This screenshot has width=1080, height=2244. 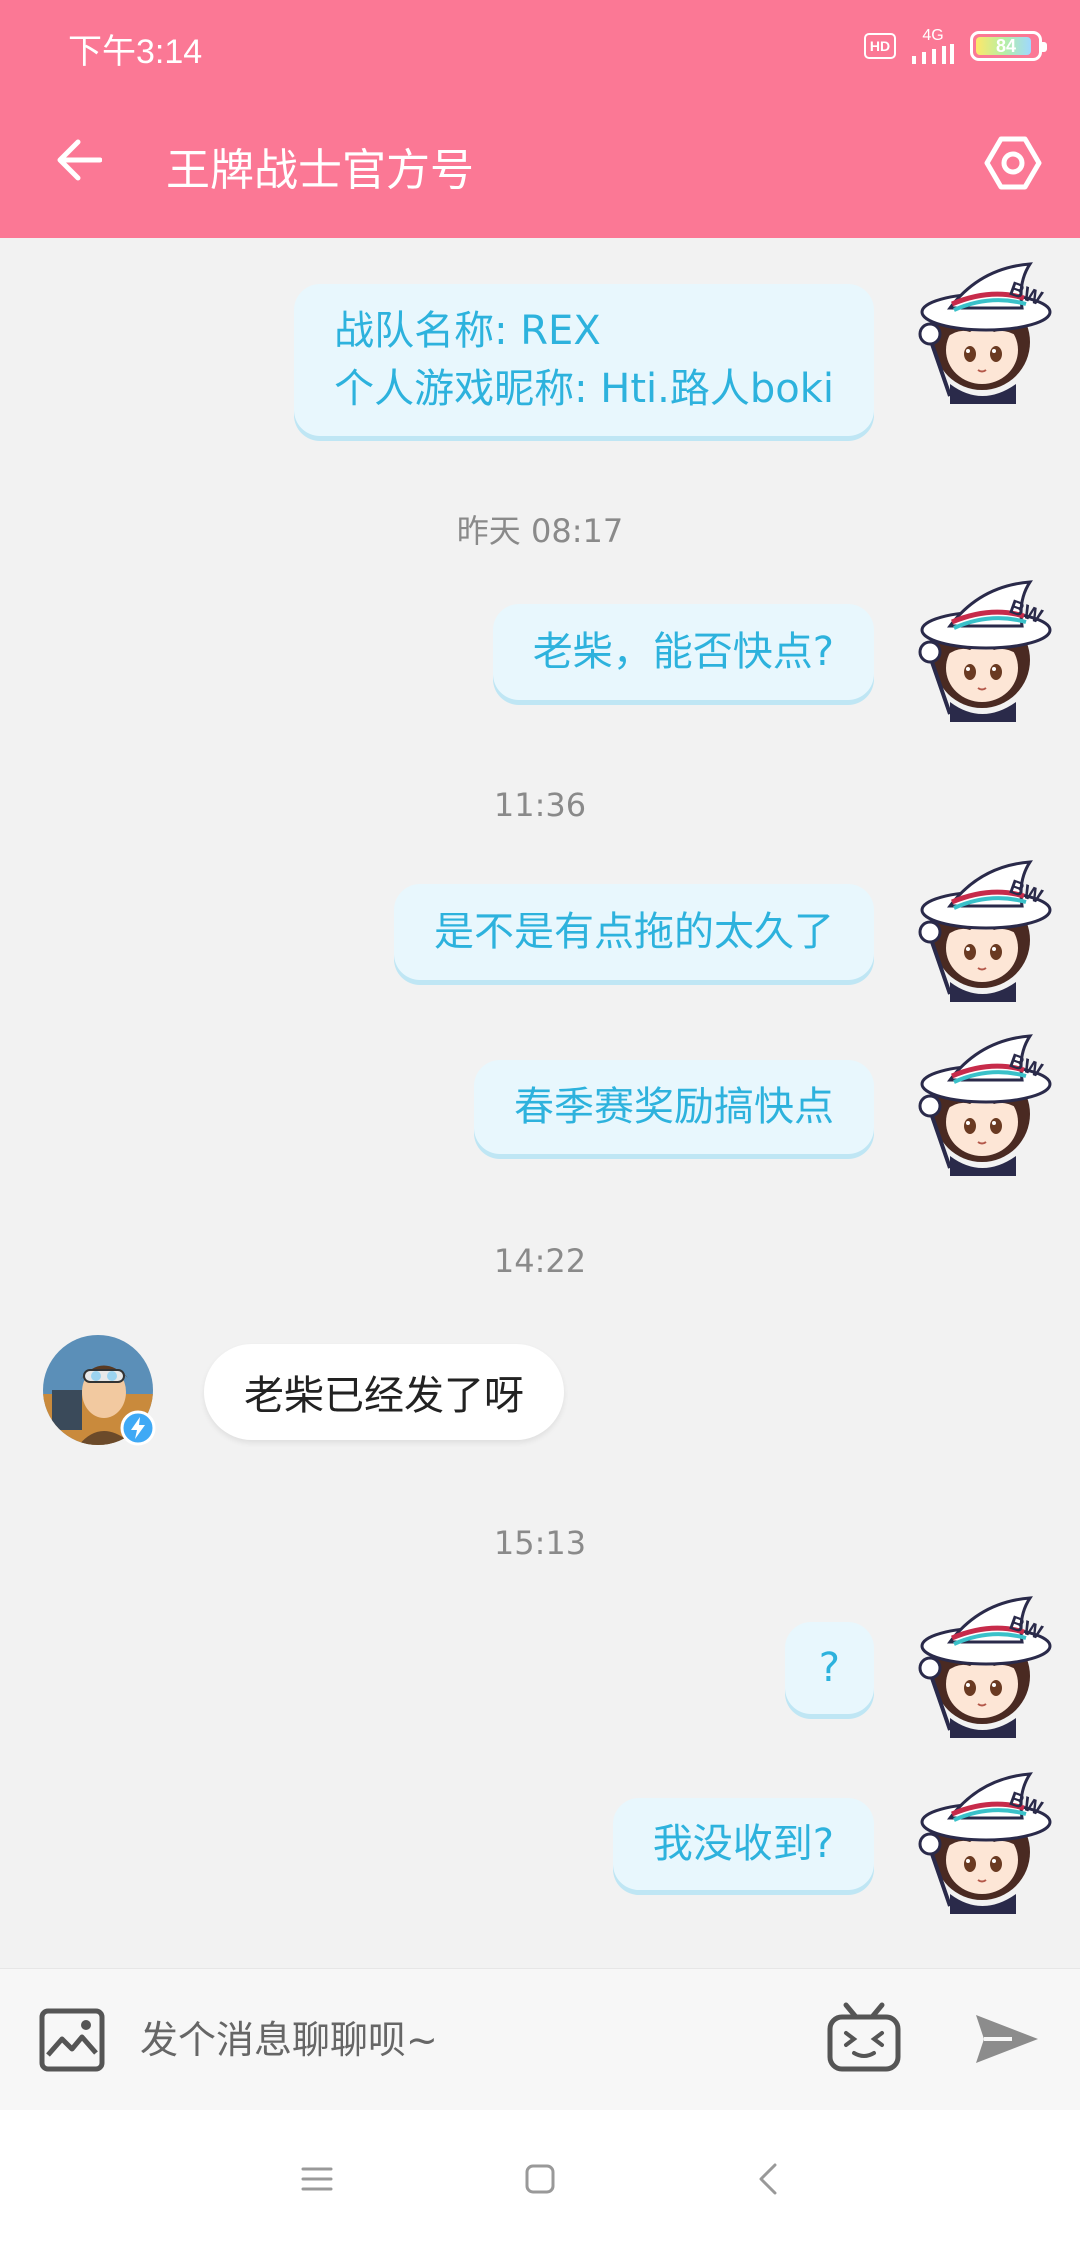 I want to click on page-title: 王牌战士官方号, so click(x=320, y=170).